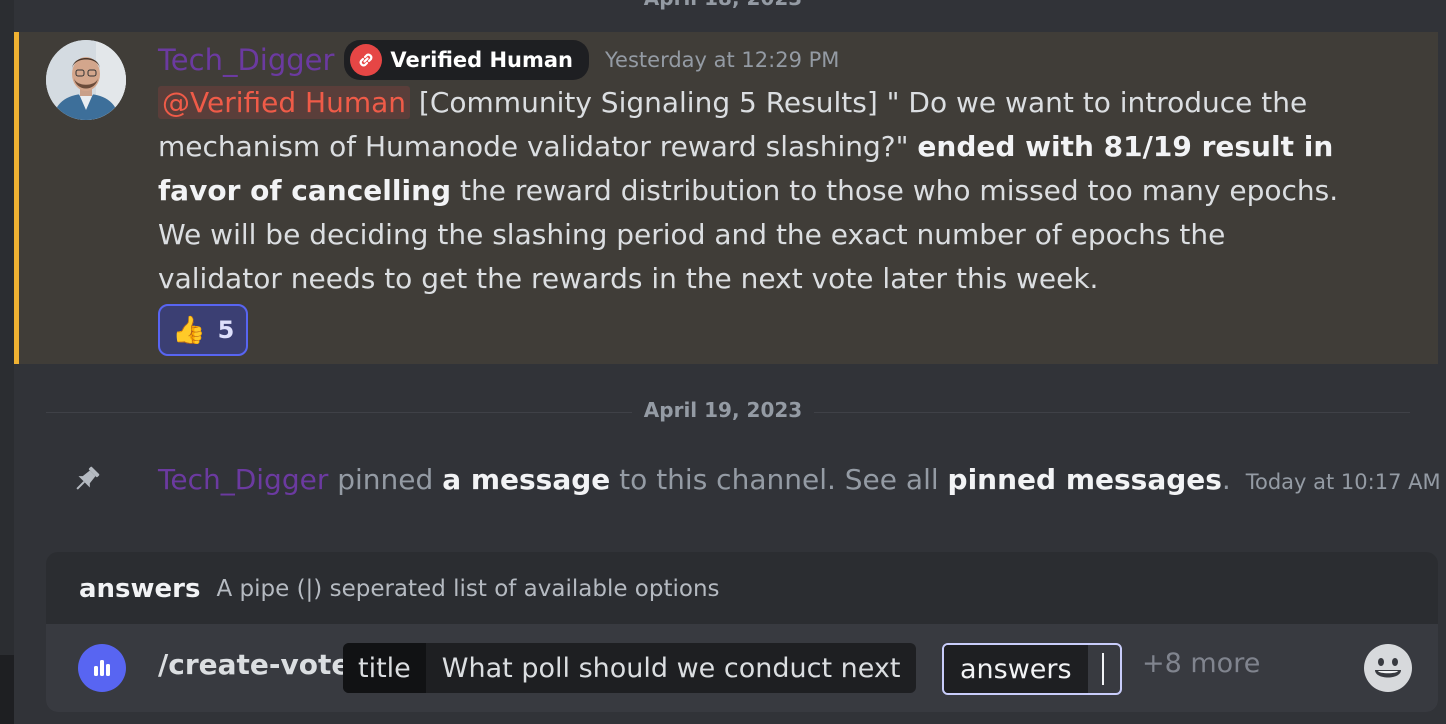 The width and height of the screenshot is (1446, 724). I want to click on date-divider: April 19, 2023, so click(723, 410).